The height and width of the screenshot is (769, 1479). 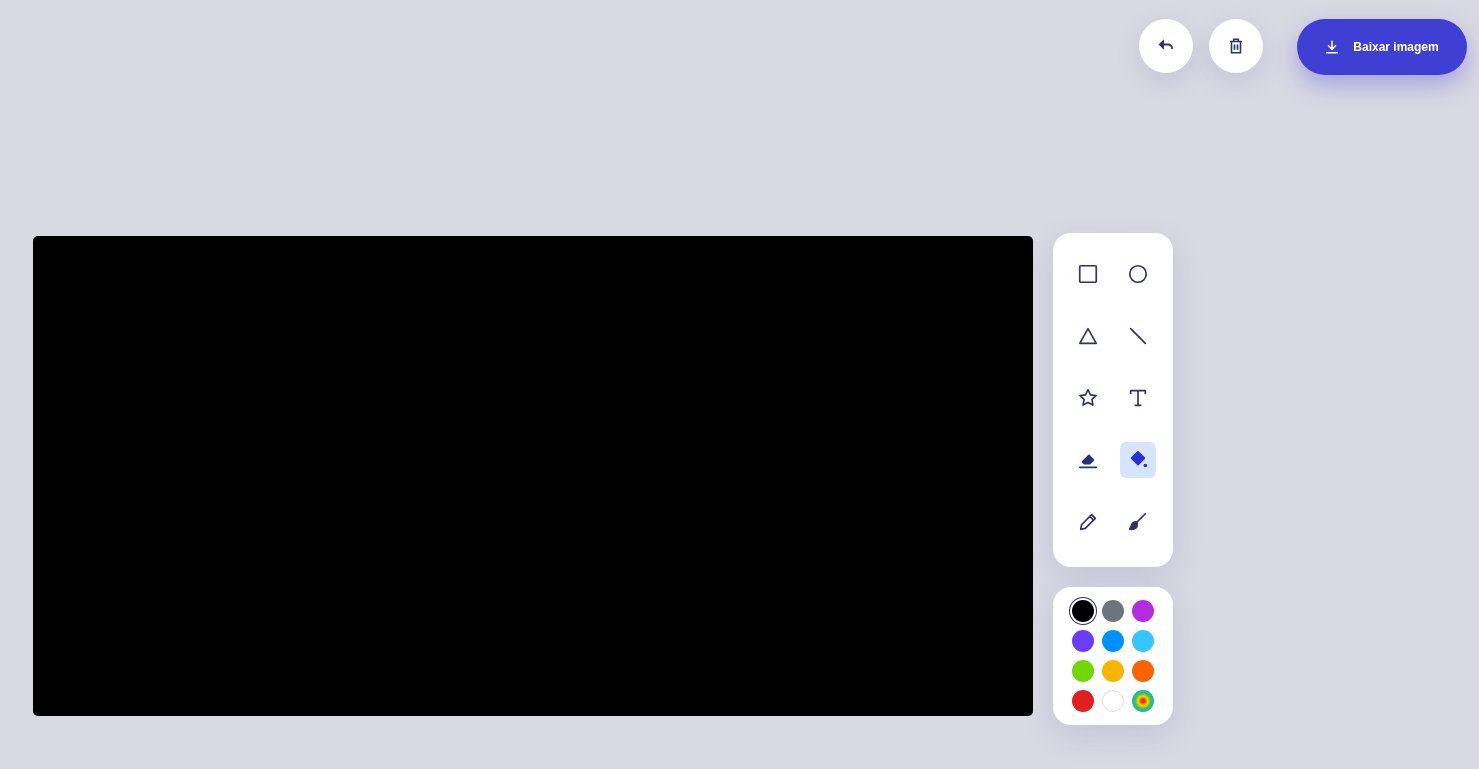 I want to click on star-icon, so click(x=1088, y=398).